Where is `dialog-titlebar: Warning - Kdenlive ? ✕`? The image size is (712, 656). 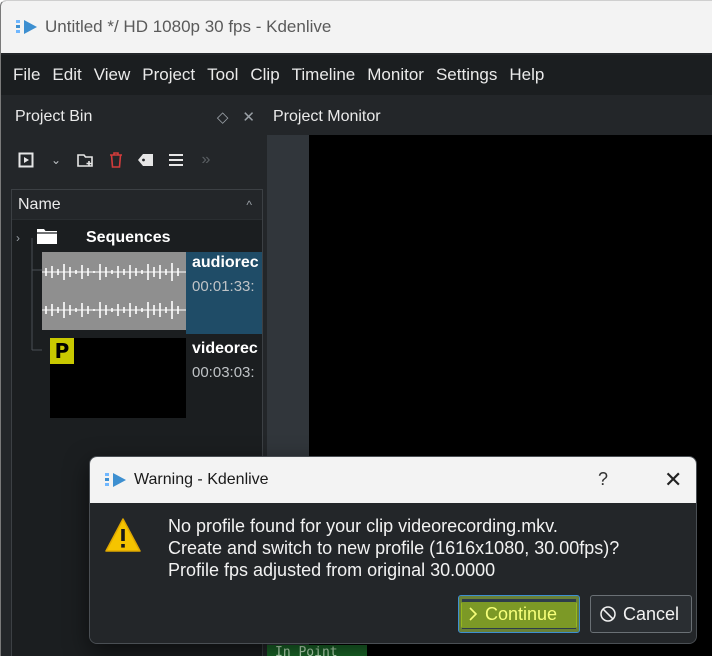
dialog-titlebar: Warning - Kdenlive ? ✕ is located at coordinates (393, 480).